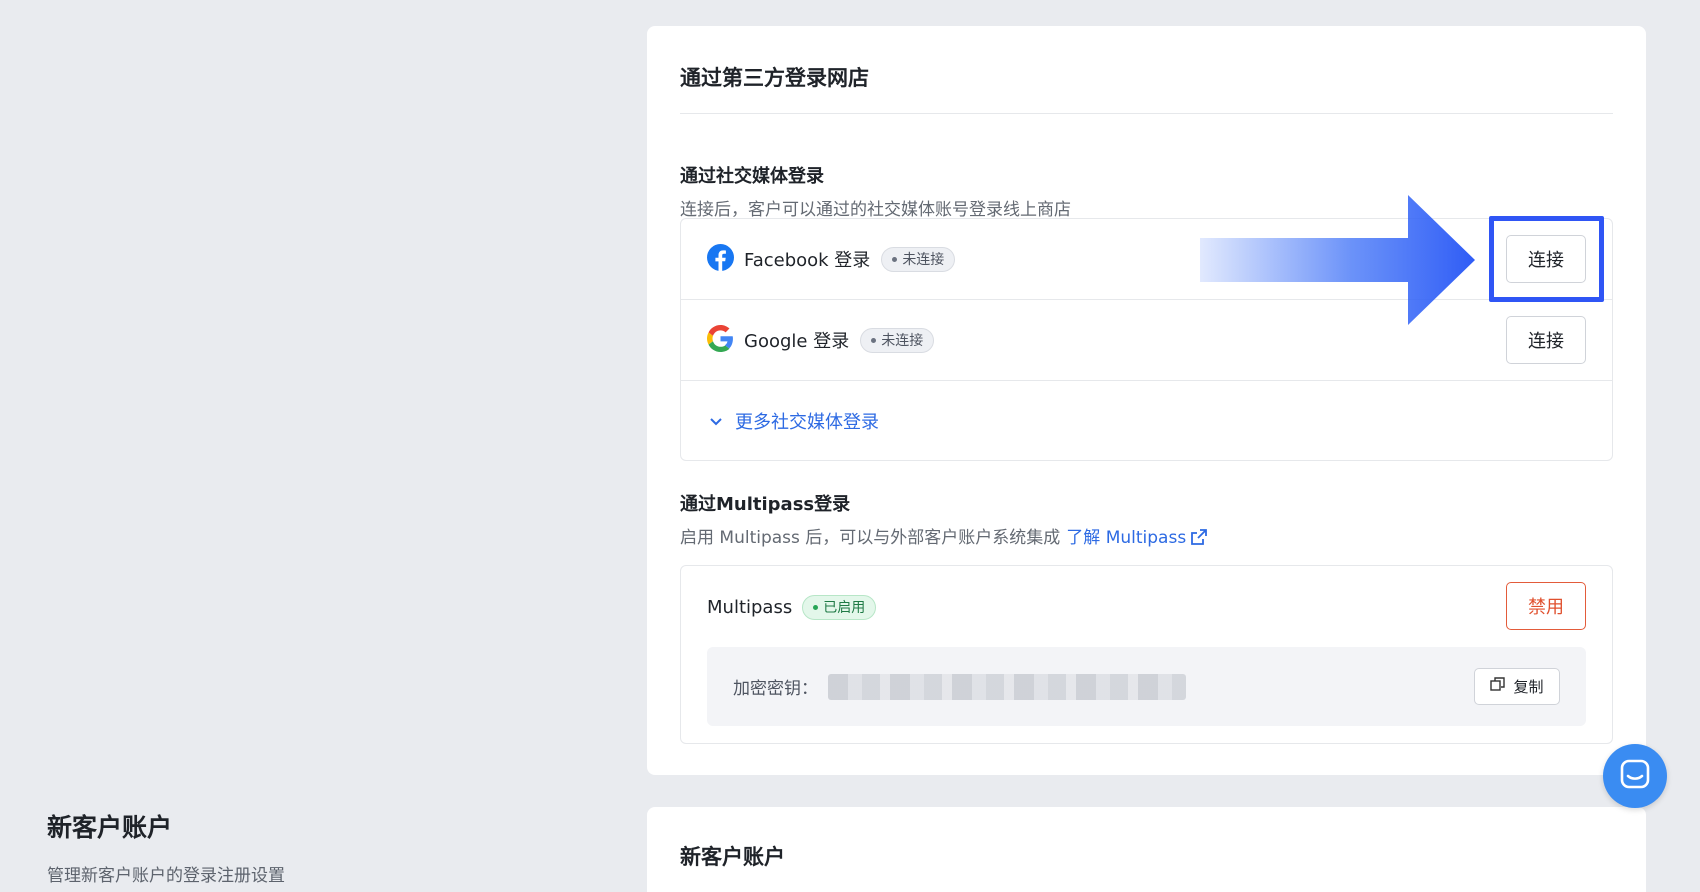 The width and height of the screenshot is (1700, 892). Describe the element at coordinates (1199, 539) in the screenshot. I see `external-link-icon` at that location.